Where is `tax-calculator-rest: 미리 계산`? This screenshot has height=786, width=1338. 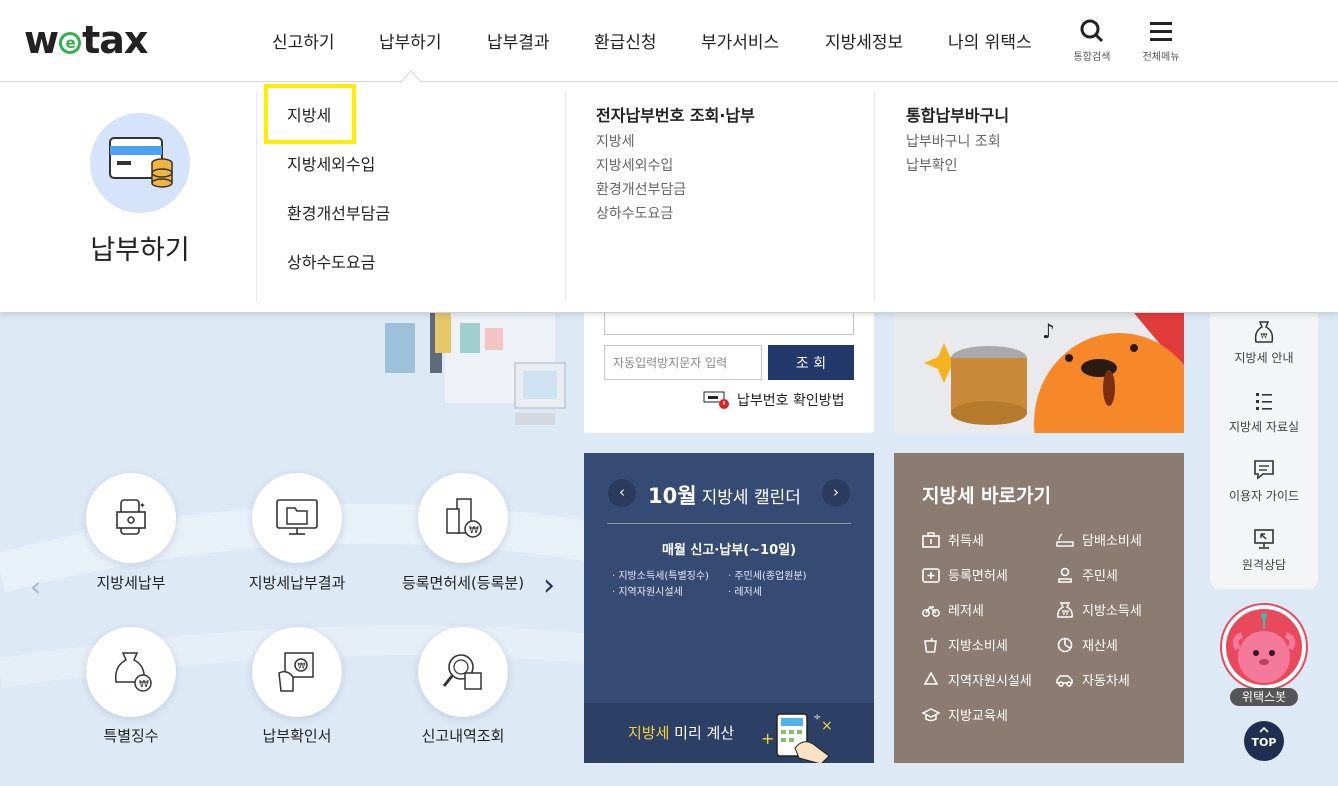
tax-calculator-rest: 미리 계산 is located at coordinates (702, 733).